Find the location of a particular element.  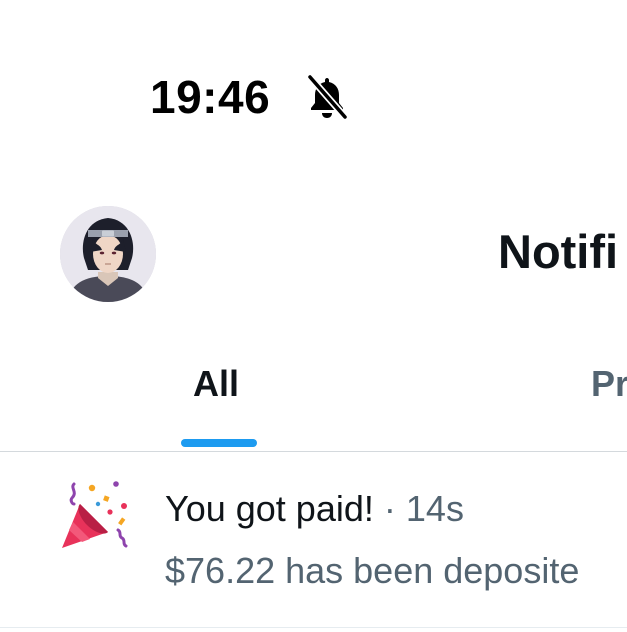

party-popper-icon is located at coordinates (95, 514).